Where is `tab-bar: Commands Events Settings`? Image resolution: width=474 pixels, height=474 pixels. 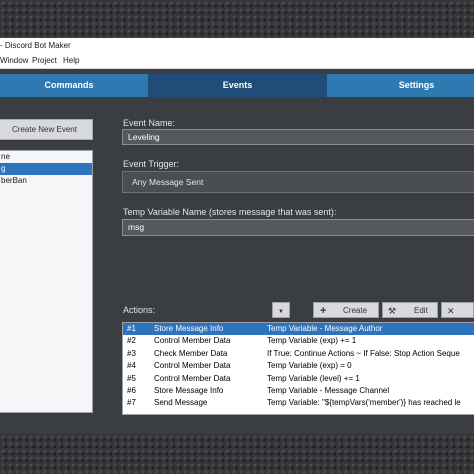 tab-bar: Commands Events Settings is located at coordinates (237, 85).